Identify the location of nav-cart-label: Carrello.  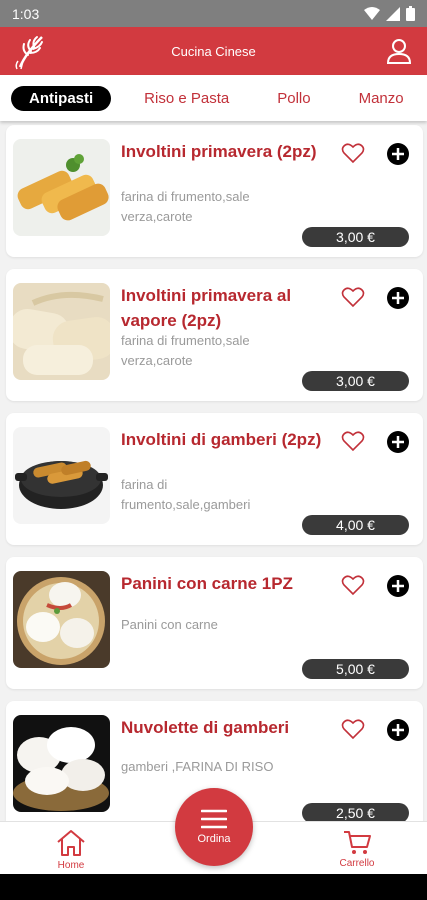
(357, 863).